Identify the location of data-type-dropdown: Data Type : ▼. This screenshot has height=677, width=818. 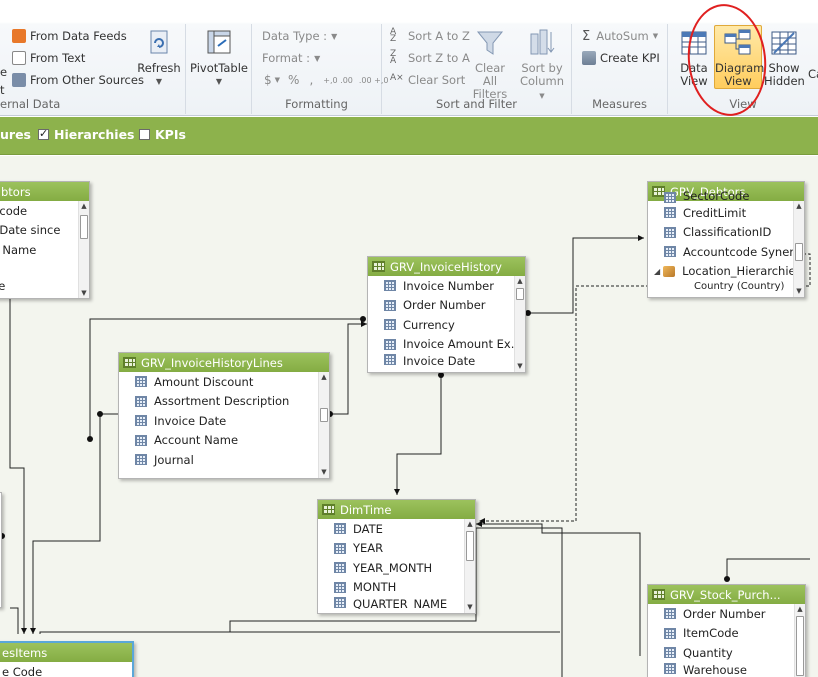
(299, 36).